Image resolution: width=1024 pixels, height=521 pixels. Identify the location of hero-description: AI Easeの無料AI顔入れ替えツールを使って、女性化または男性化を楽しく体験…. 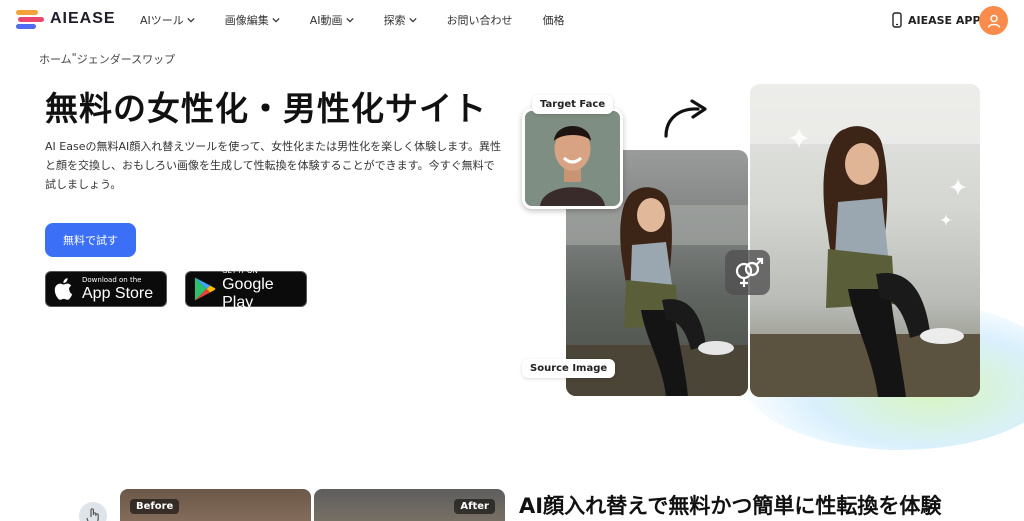
(273, 165).